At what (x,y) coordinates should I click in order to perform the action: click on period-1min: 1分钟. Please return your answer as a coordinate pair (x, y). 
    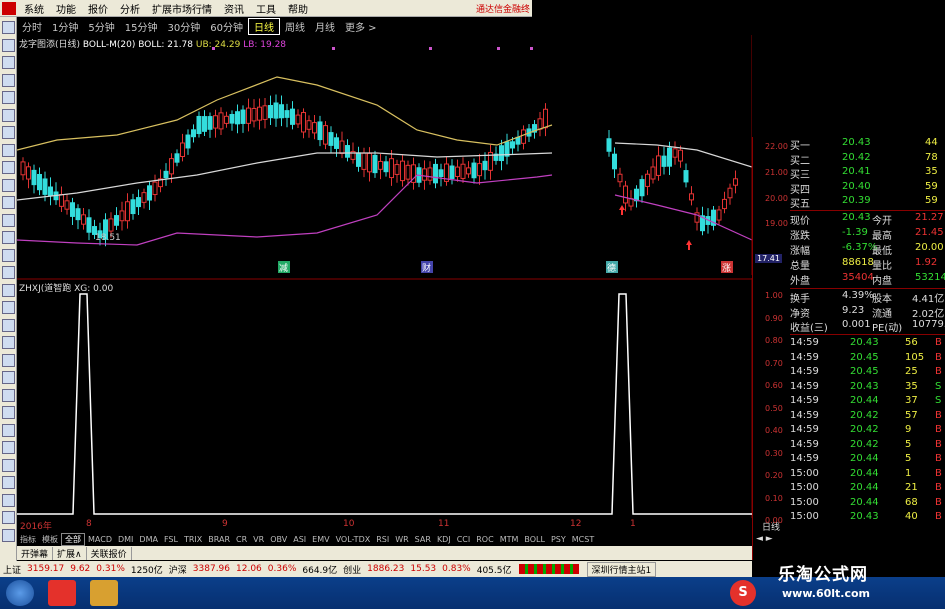
    Looking at the image, I should click on (65, 26).